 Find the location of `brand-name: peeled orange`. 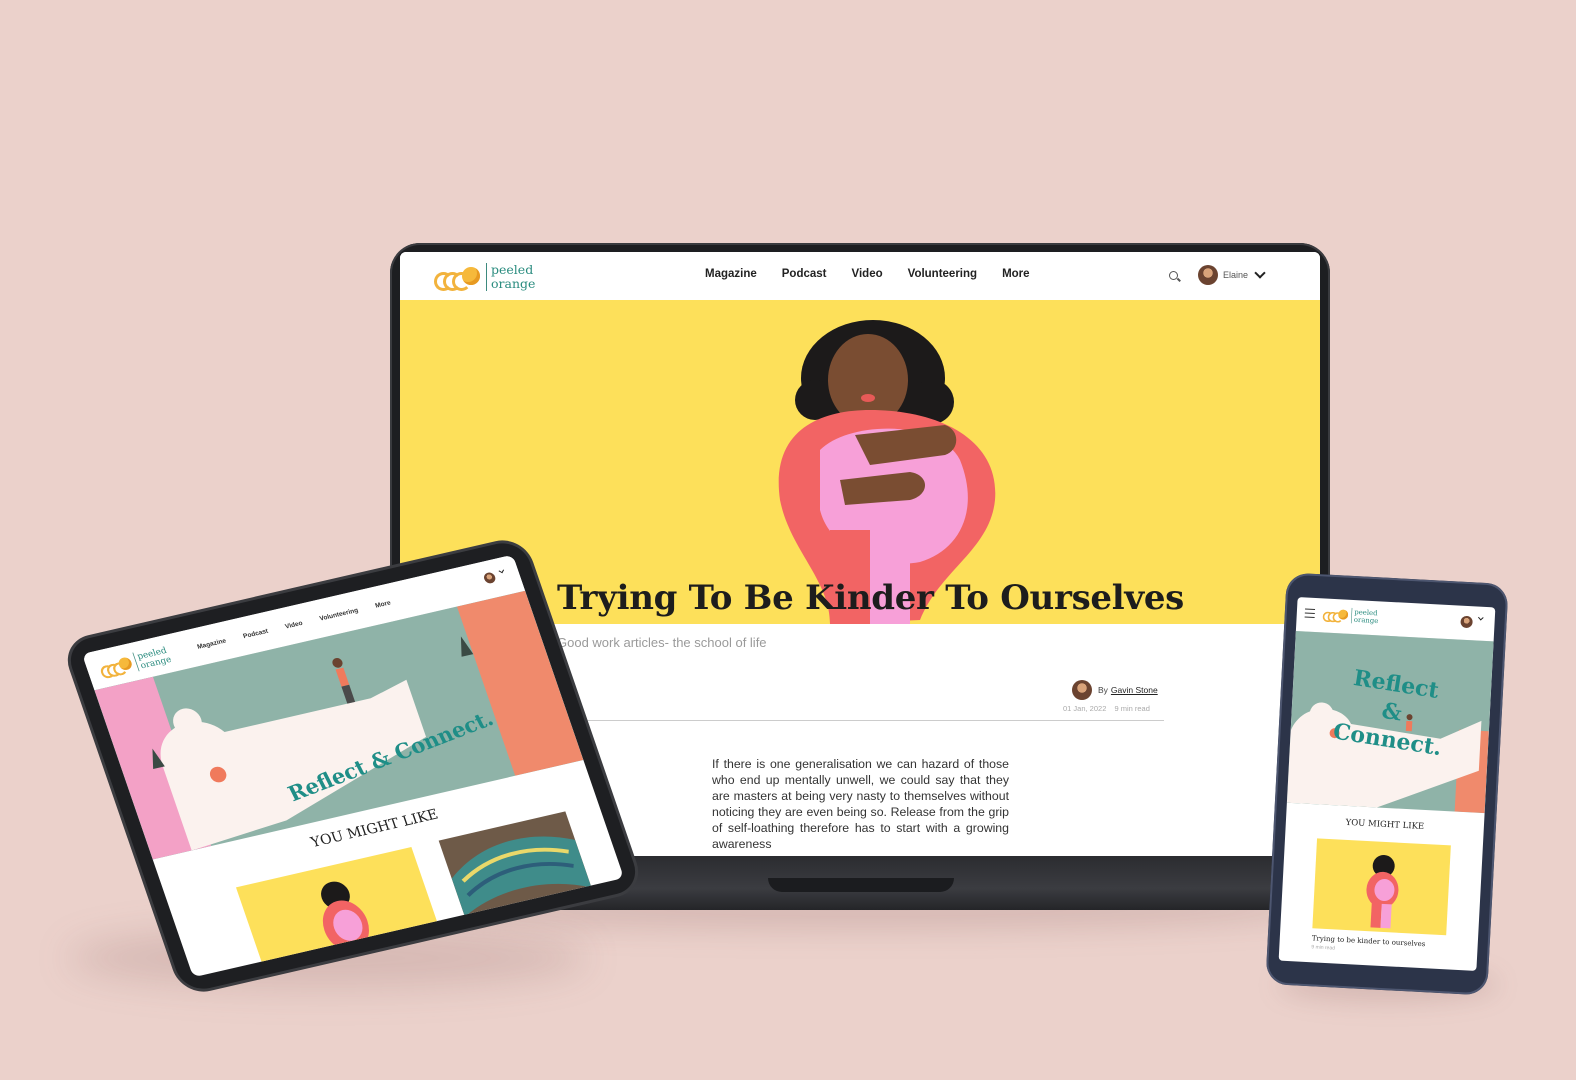

brand-name: peeled orange is located at coordinates (510, 277).